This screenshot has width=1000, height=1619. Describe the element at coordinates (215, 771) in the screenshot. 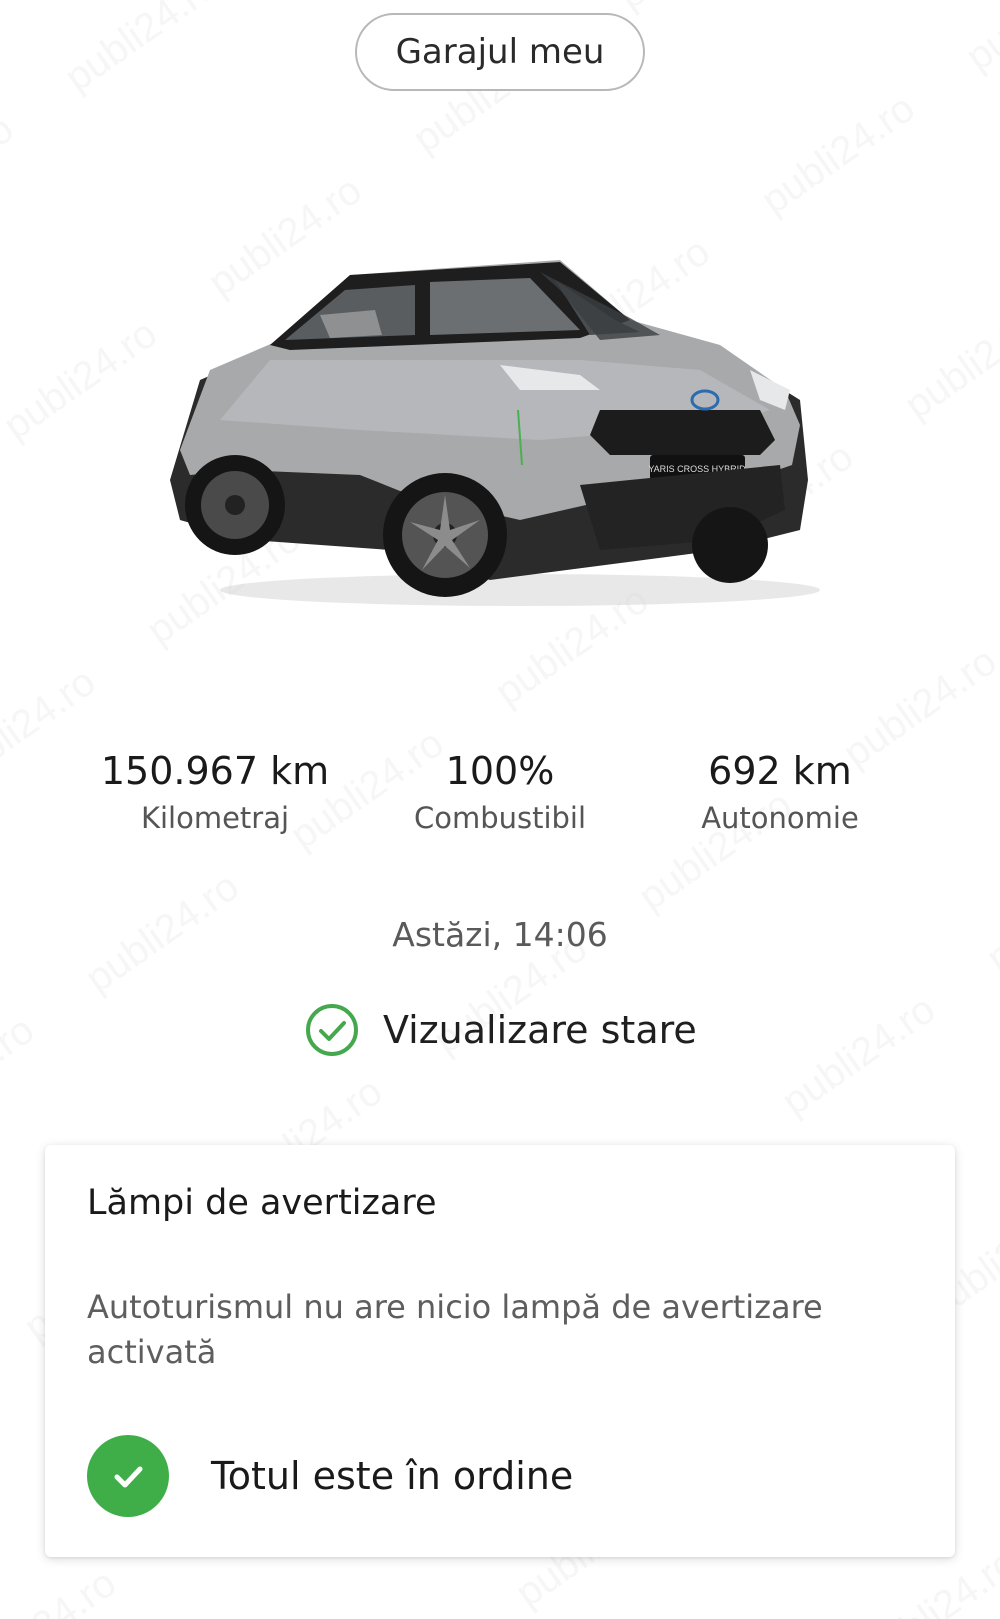

I see `stat-value: 150.967 km` at that location.